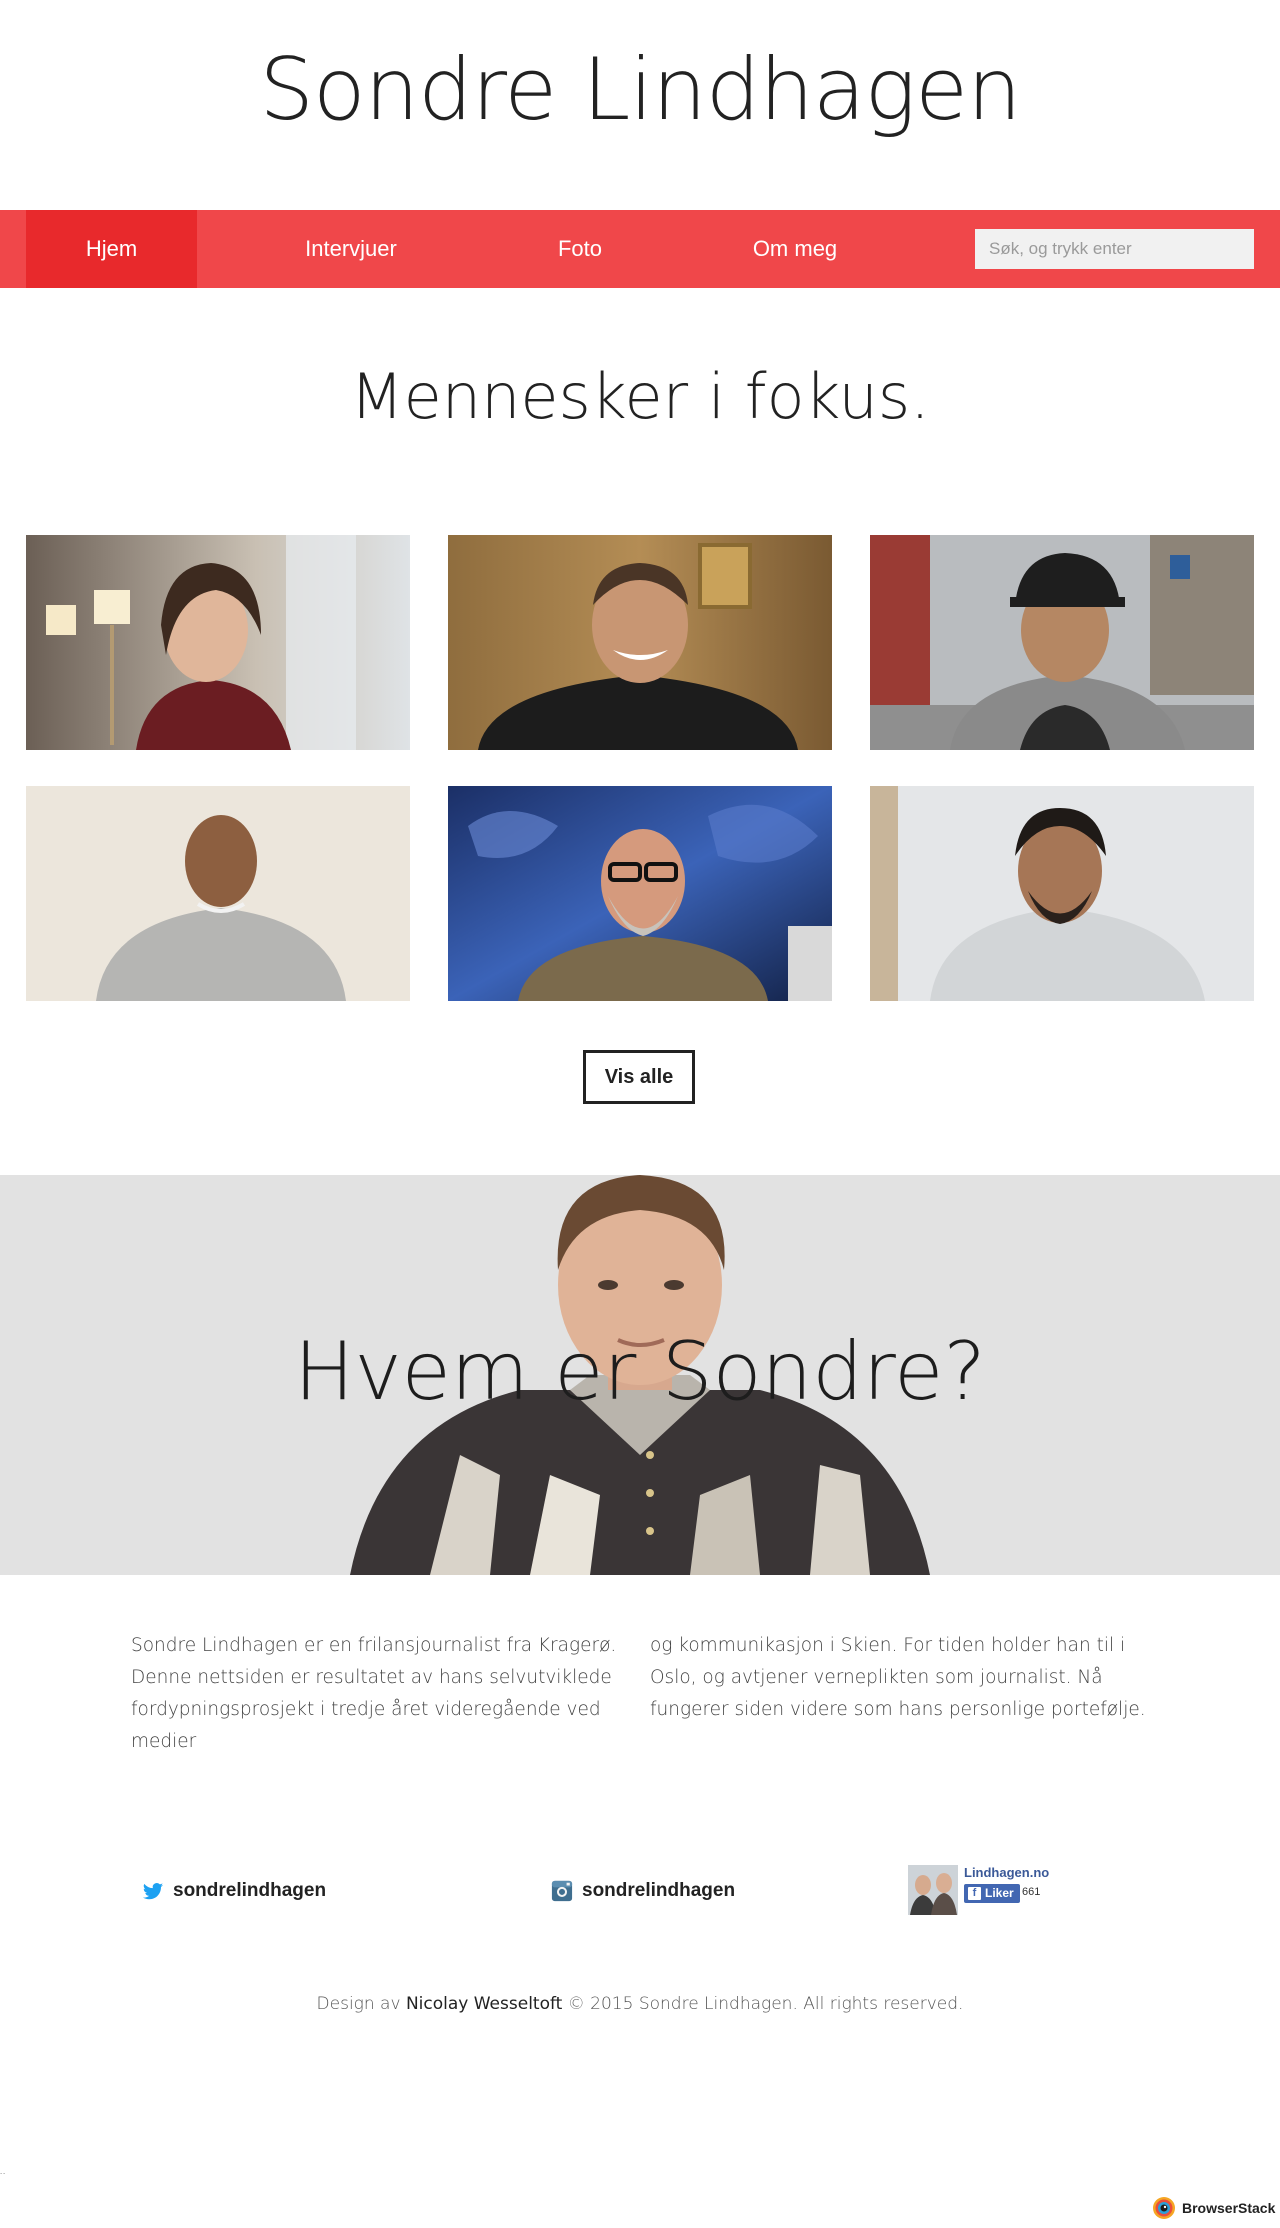 Image resolution: width=1280 pixels, height=2228 pixels. What do you see at coordinates (153, 1891) in the screenshot?
I see `twitter-icon` at bounding box center [153, 1891].